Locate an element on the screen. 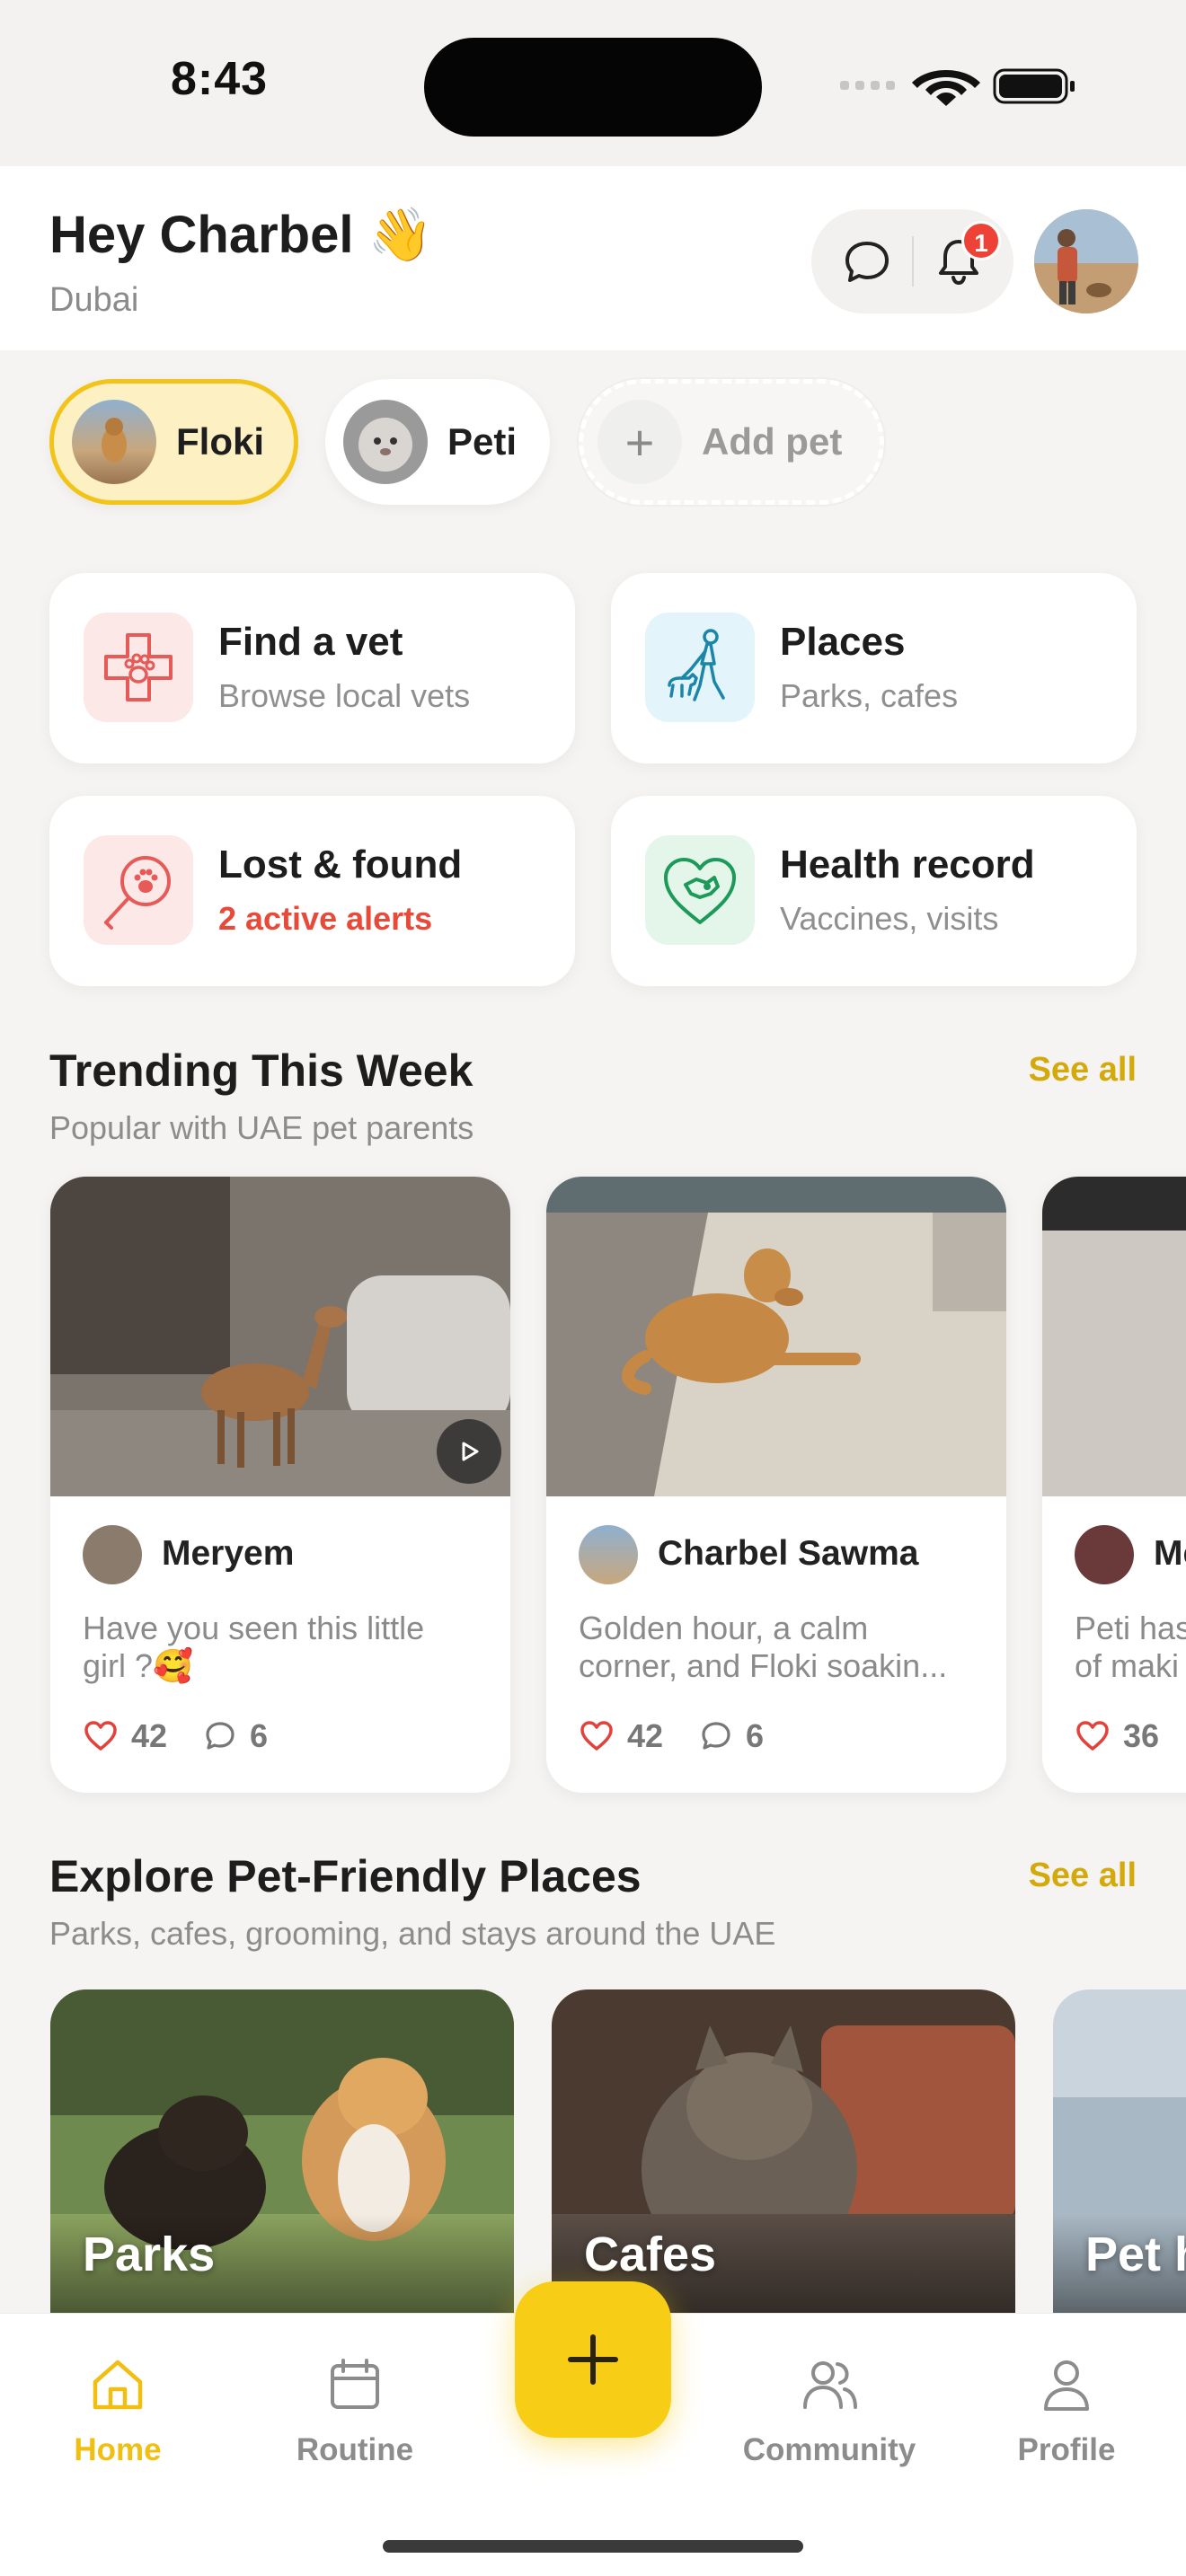 The width and height of the screenshot is (1186, 2576). card-title: Health record is located at coordinates (907, 864).